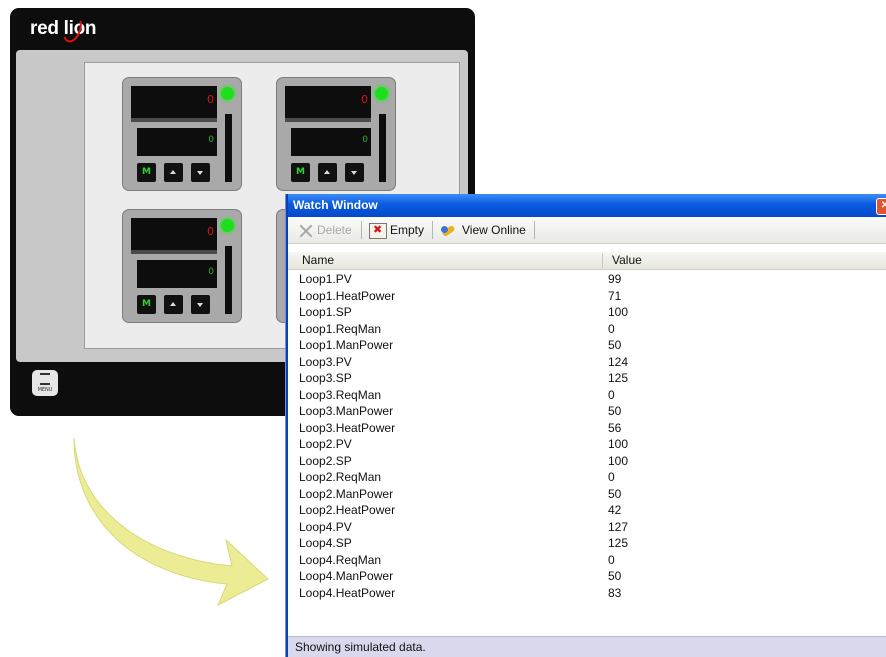 Image resolution: width=886 pixels, height=657 pixels. I want to click on variable-value: 127, so click(618, 526).